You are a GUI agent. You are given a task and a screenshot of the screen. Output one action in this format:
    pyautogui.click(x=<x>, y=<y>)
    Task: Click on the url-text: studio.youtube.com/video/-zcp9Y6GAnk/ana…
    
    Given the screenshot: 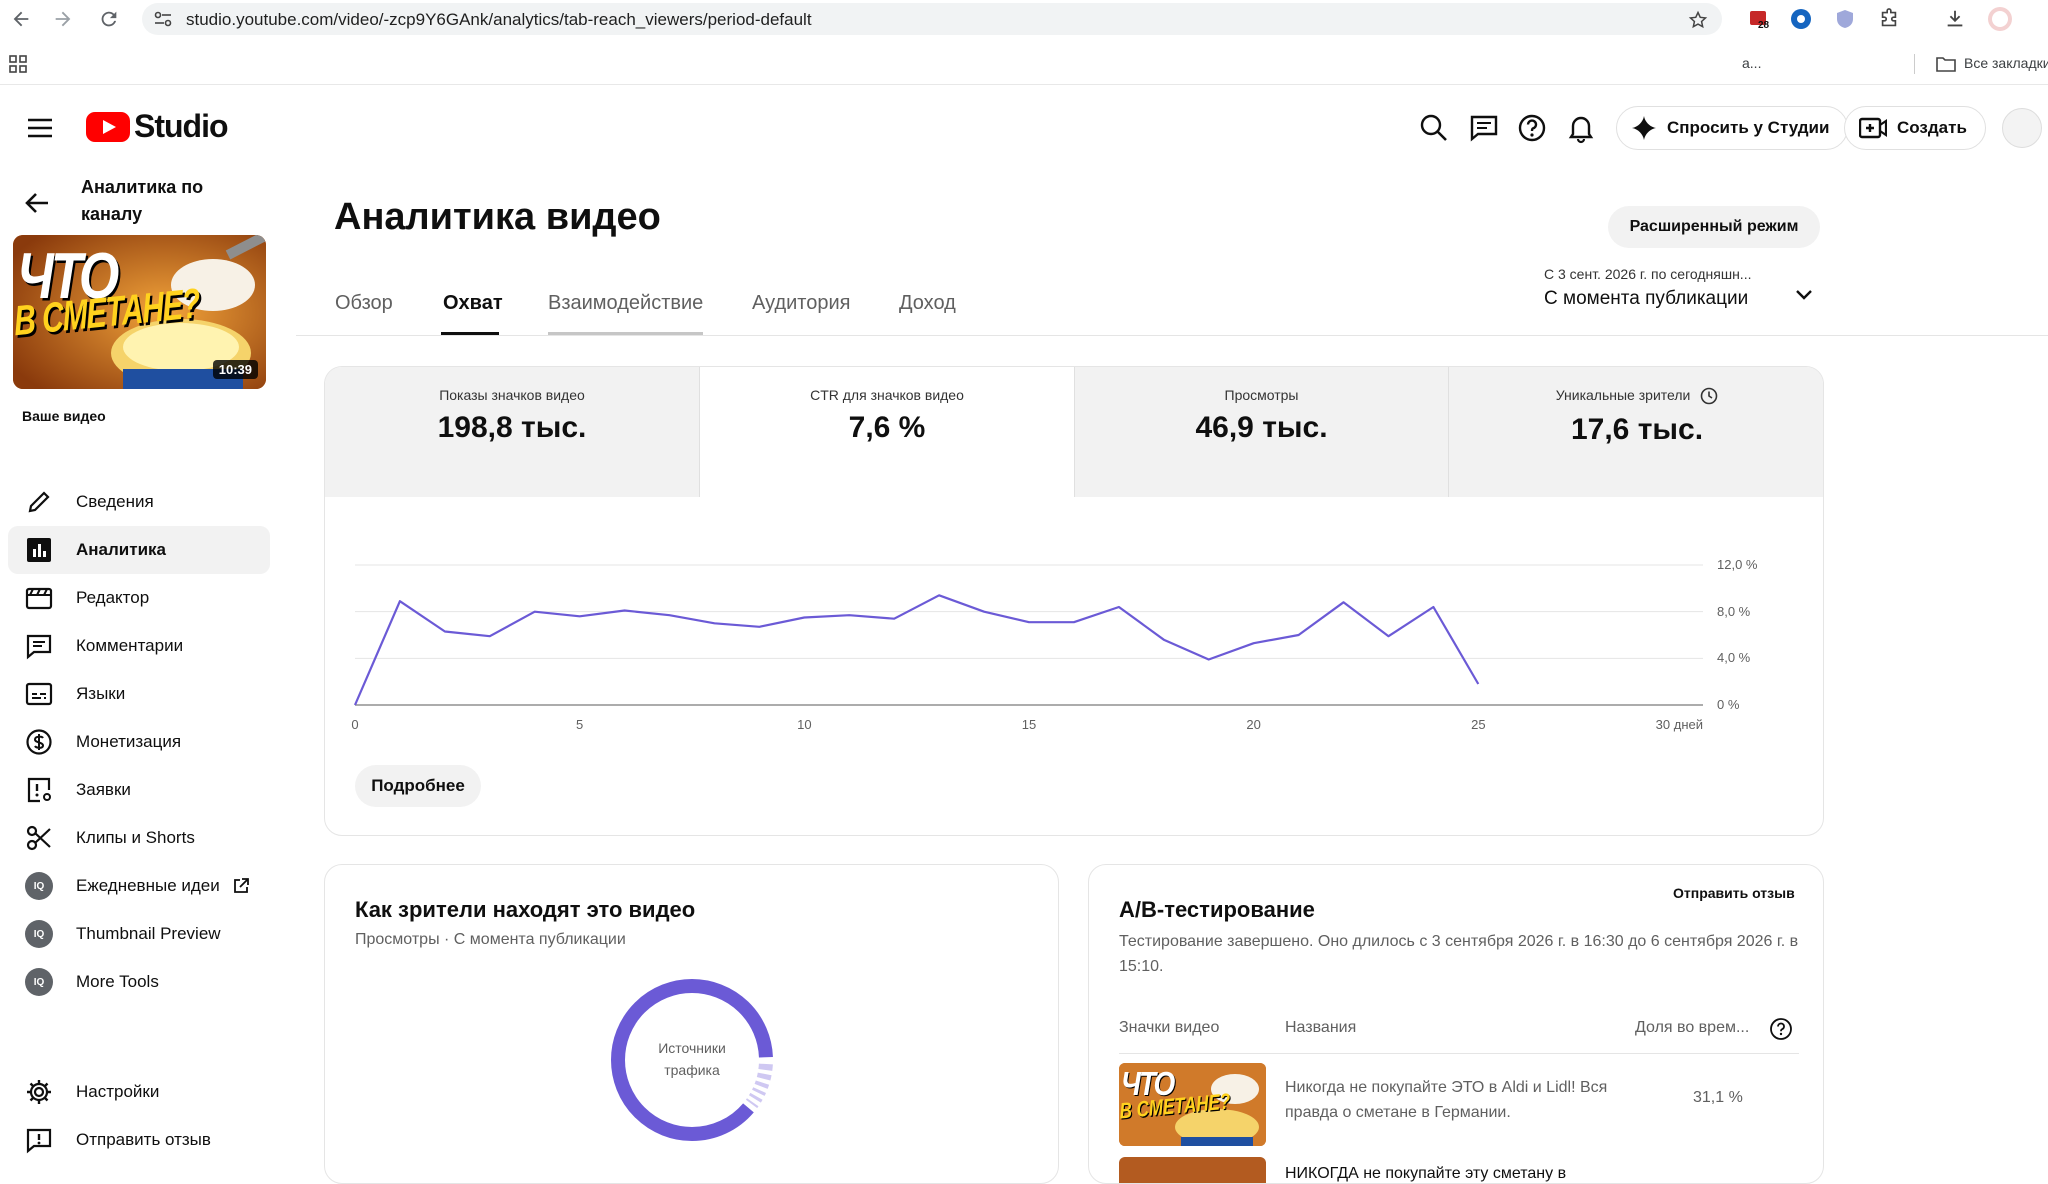 What is the action you would take?
    pyautogui.click(x=499, y=19)
    